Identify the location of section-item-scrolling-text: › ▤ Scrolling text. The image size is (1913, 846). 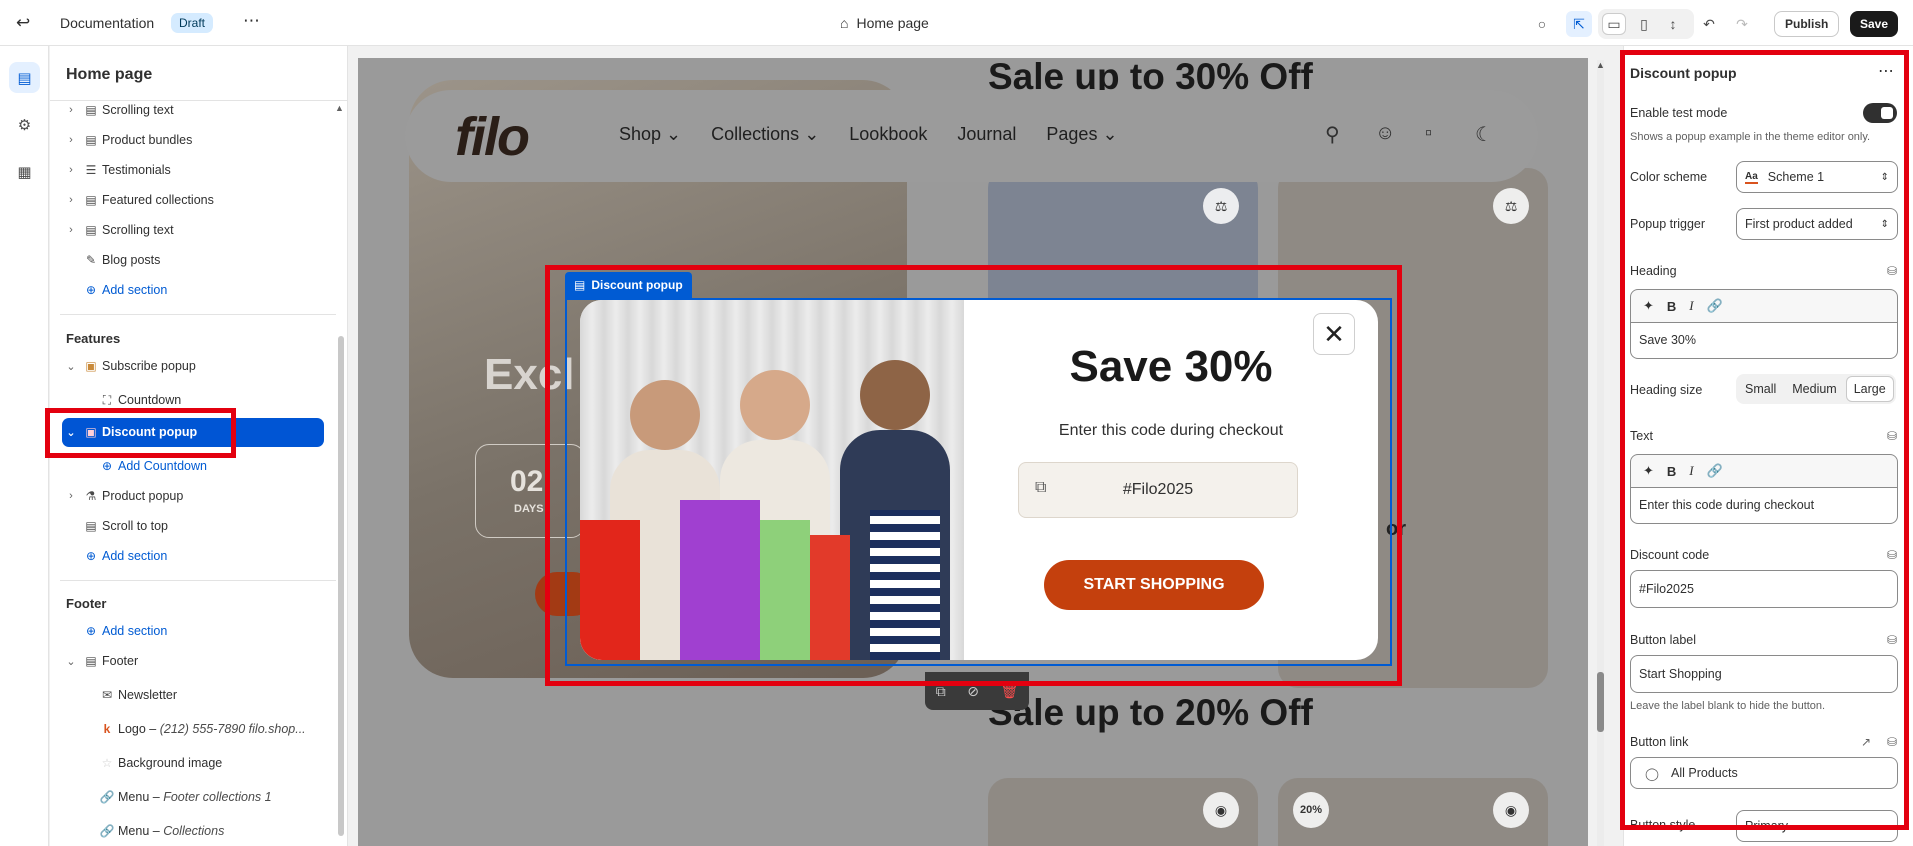
(117, 110).